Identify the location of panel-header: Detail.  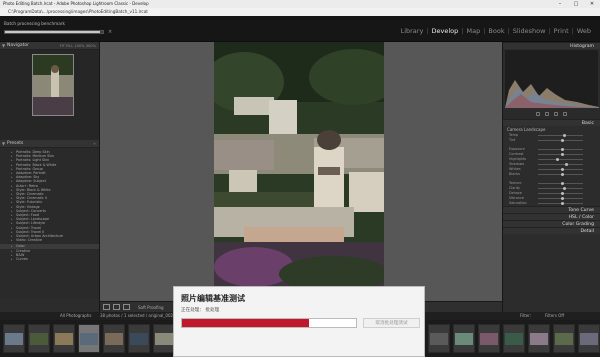
(551, 230).